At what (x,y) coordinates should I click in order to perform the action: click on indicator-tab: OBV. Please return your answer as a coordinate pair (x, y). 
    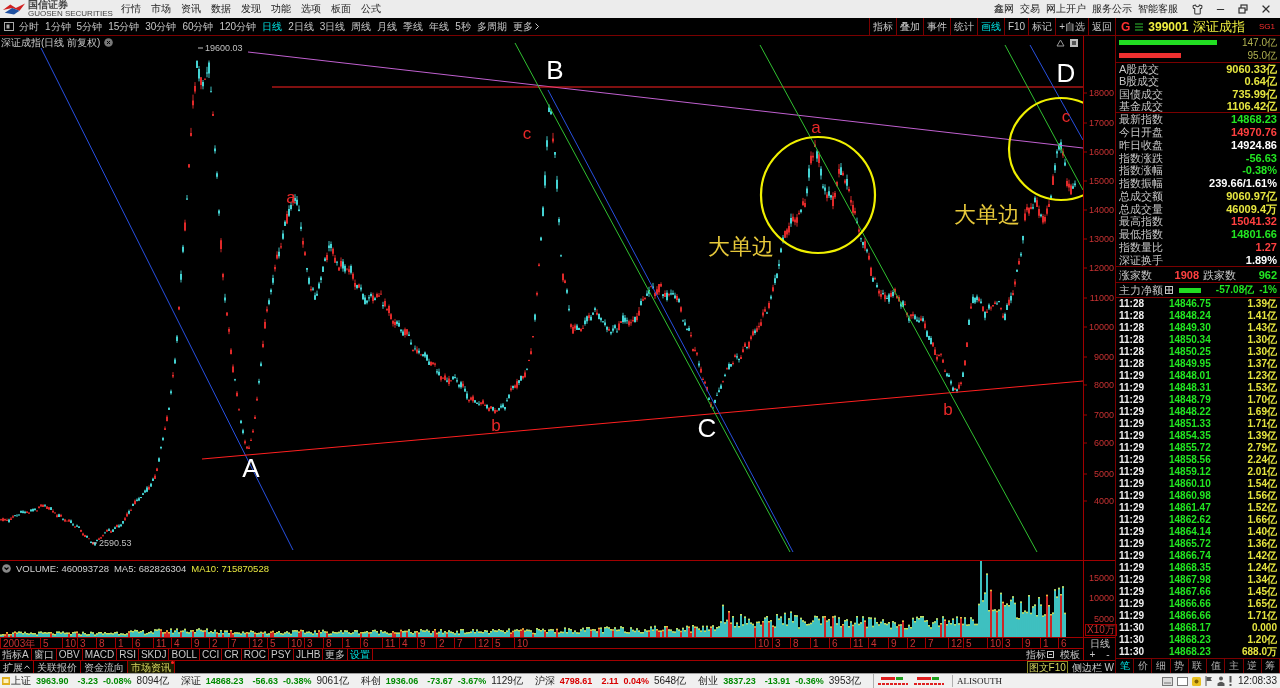
    Looking at the image, I should click on (69, 654).